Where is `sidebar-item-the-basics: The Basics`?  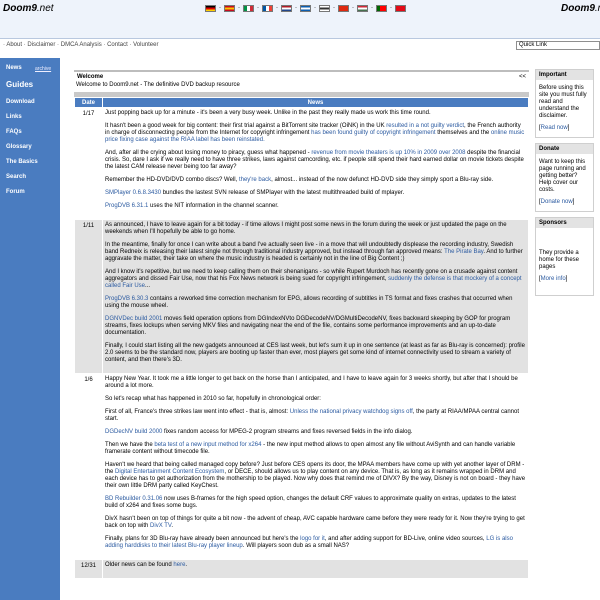
sidebar-item-the-basics: The Basics is located at coordinates (22, 162).